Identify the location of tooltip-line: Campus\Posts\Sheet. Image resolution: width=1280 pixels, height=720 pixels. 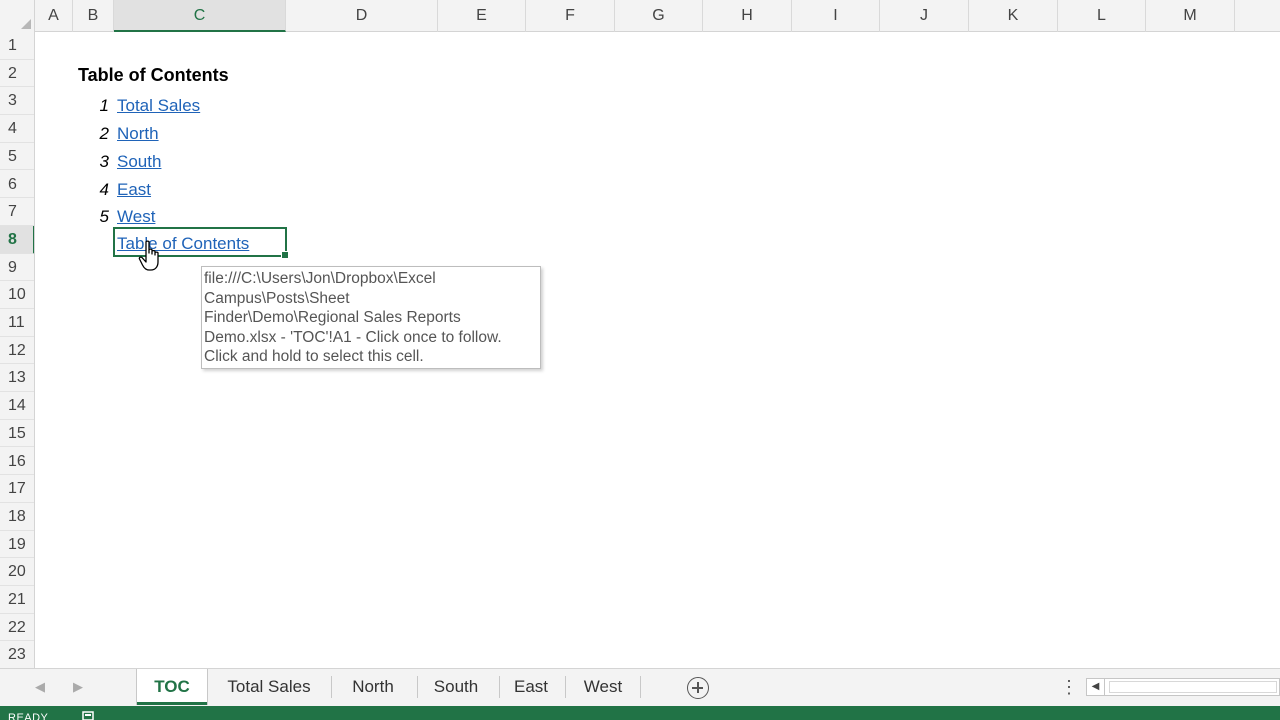
(277, 298).